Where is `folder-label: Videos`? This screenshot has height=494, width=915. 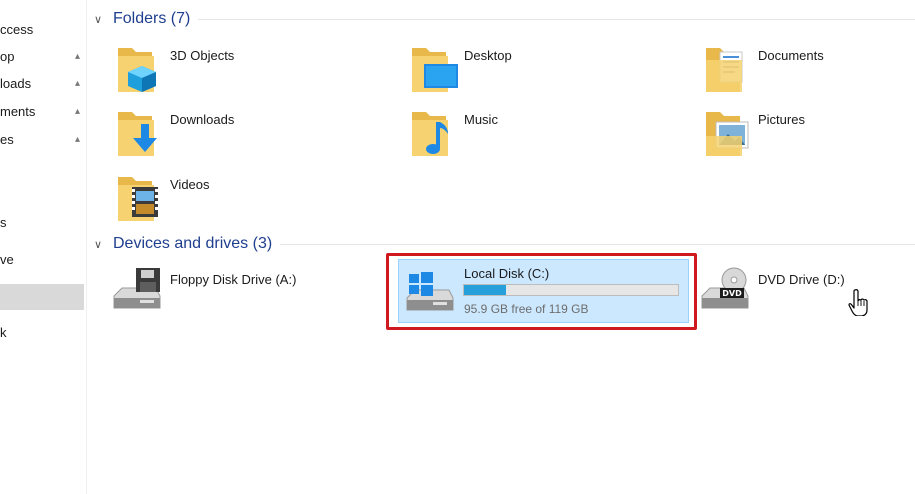 folder-label: Videos is located at coordinates (190, 184).